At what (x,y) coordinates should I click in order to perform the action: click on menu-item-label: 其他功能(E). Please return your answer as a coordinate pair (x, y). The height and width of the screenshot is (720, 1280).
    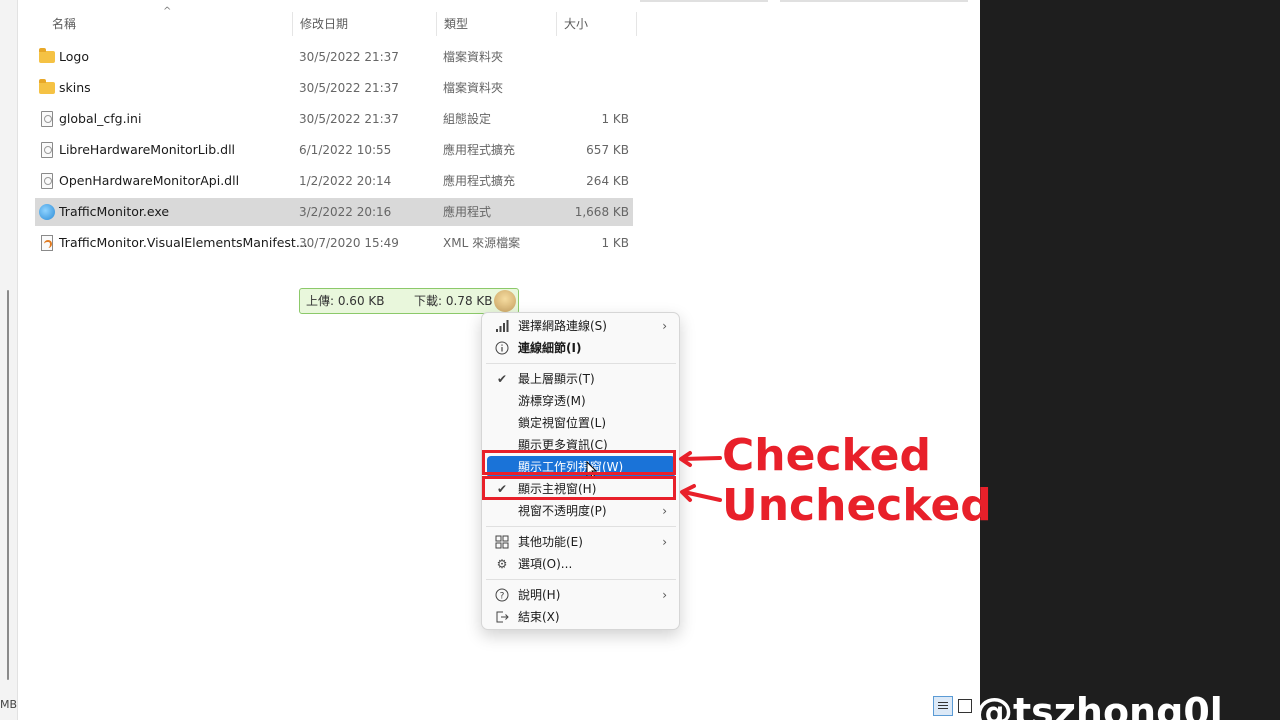
    Looking at the image, I should click on (550, 542).